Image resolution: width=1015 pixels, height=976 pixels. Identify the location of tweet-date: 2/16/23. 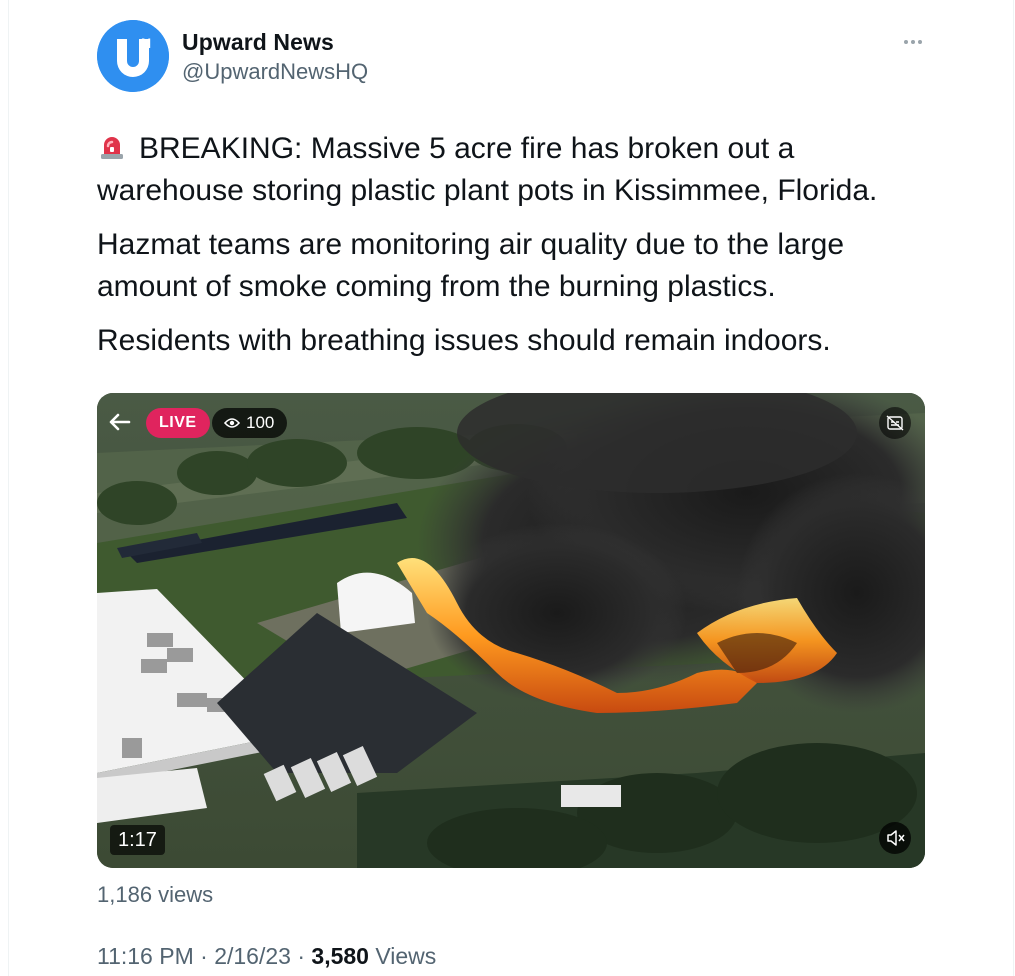
(252, 956).